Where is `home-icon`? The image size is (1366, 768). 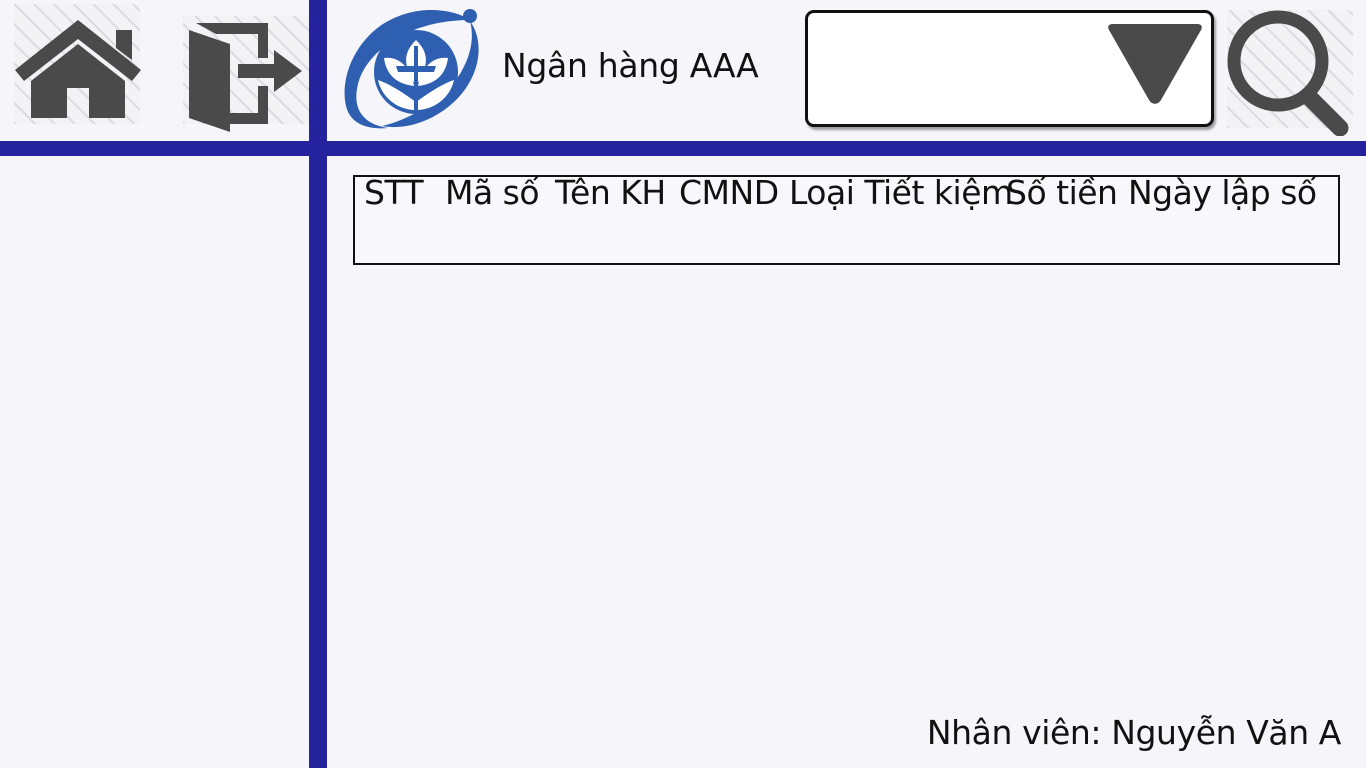
home-icon is located at coordinates (78, 69).